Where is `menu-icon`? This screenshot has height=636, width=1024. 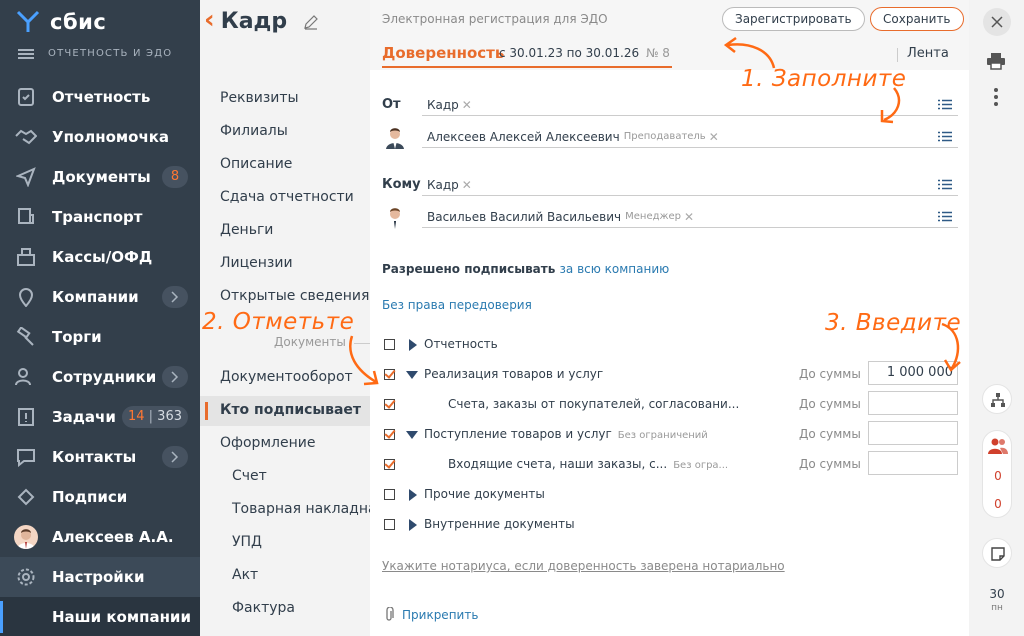 menu-icon is located at coordinates (26, 53).